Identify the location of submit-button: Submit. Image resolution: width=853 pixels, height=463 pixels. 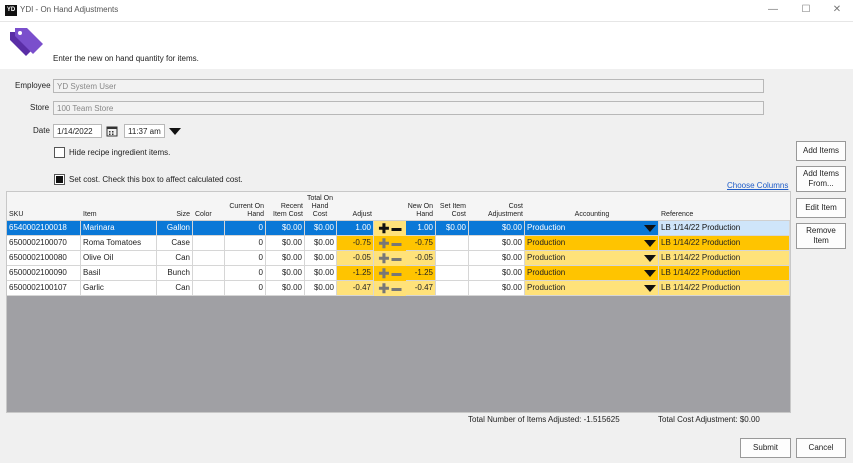
(765, 448).